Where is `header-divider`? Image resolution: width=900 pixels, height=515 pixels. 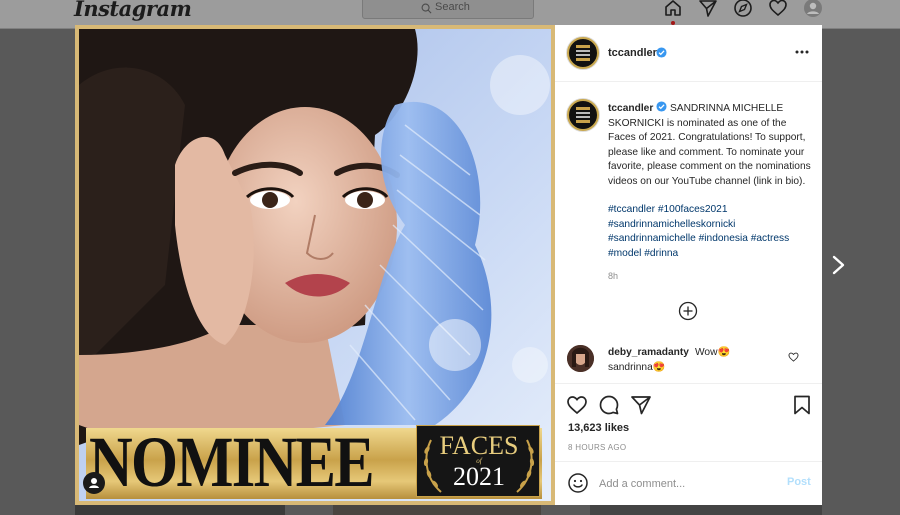
header-divider is located at coordinates (688, 81).